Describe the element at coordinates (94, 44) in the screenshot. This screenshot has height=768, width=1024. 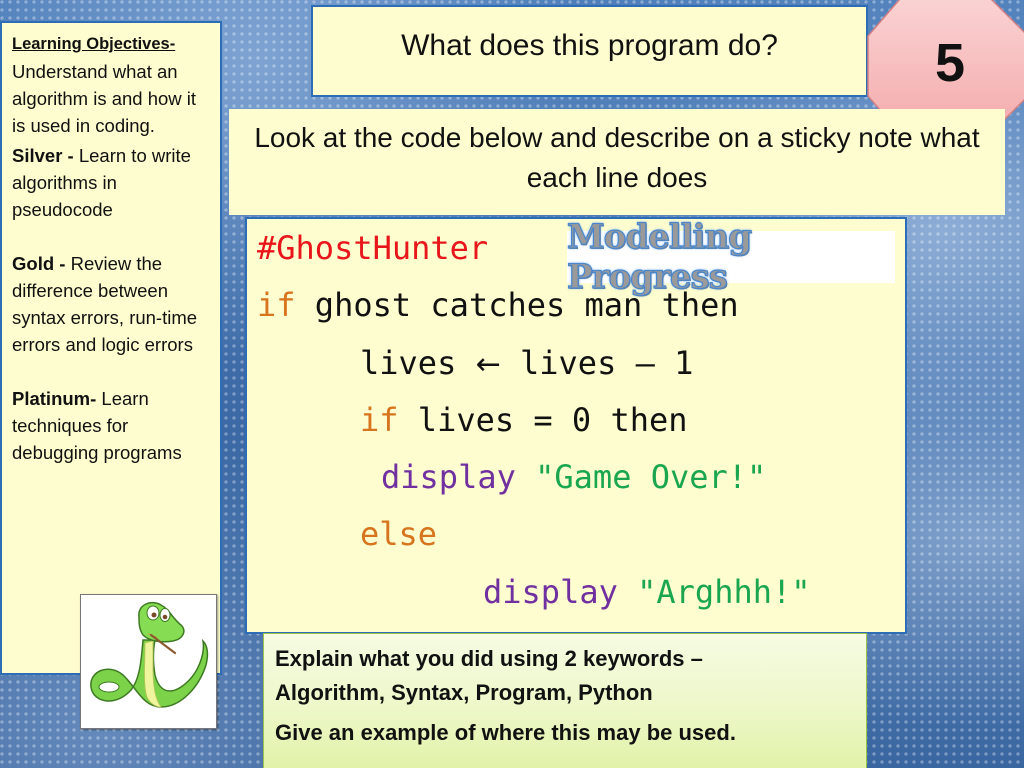
I see `objectives-heading: Learning Objectives-` at that location.